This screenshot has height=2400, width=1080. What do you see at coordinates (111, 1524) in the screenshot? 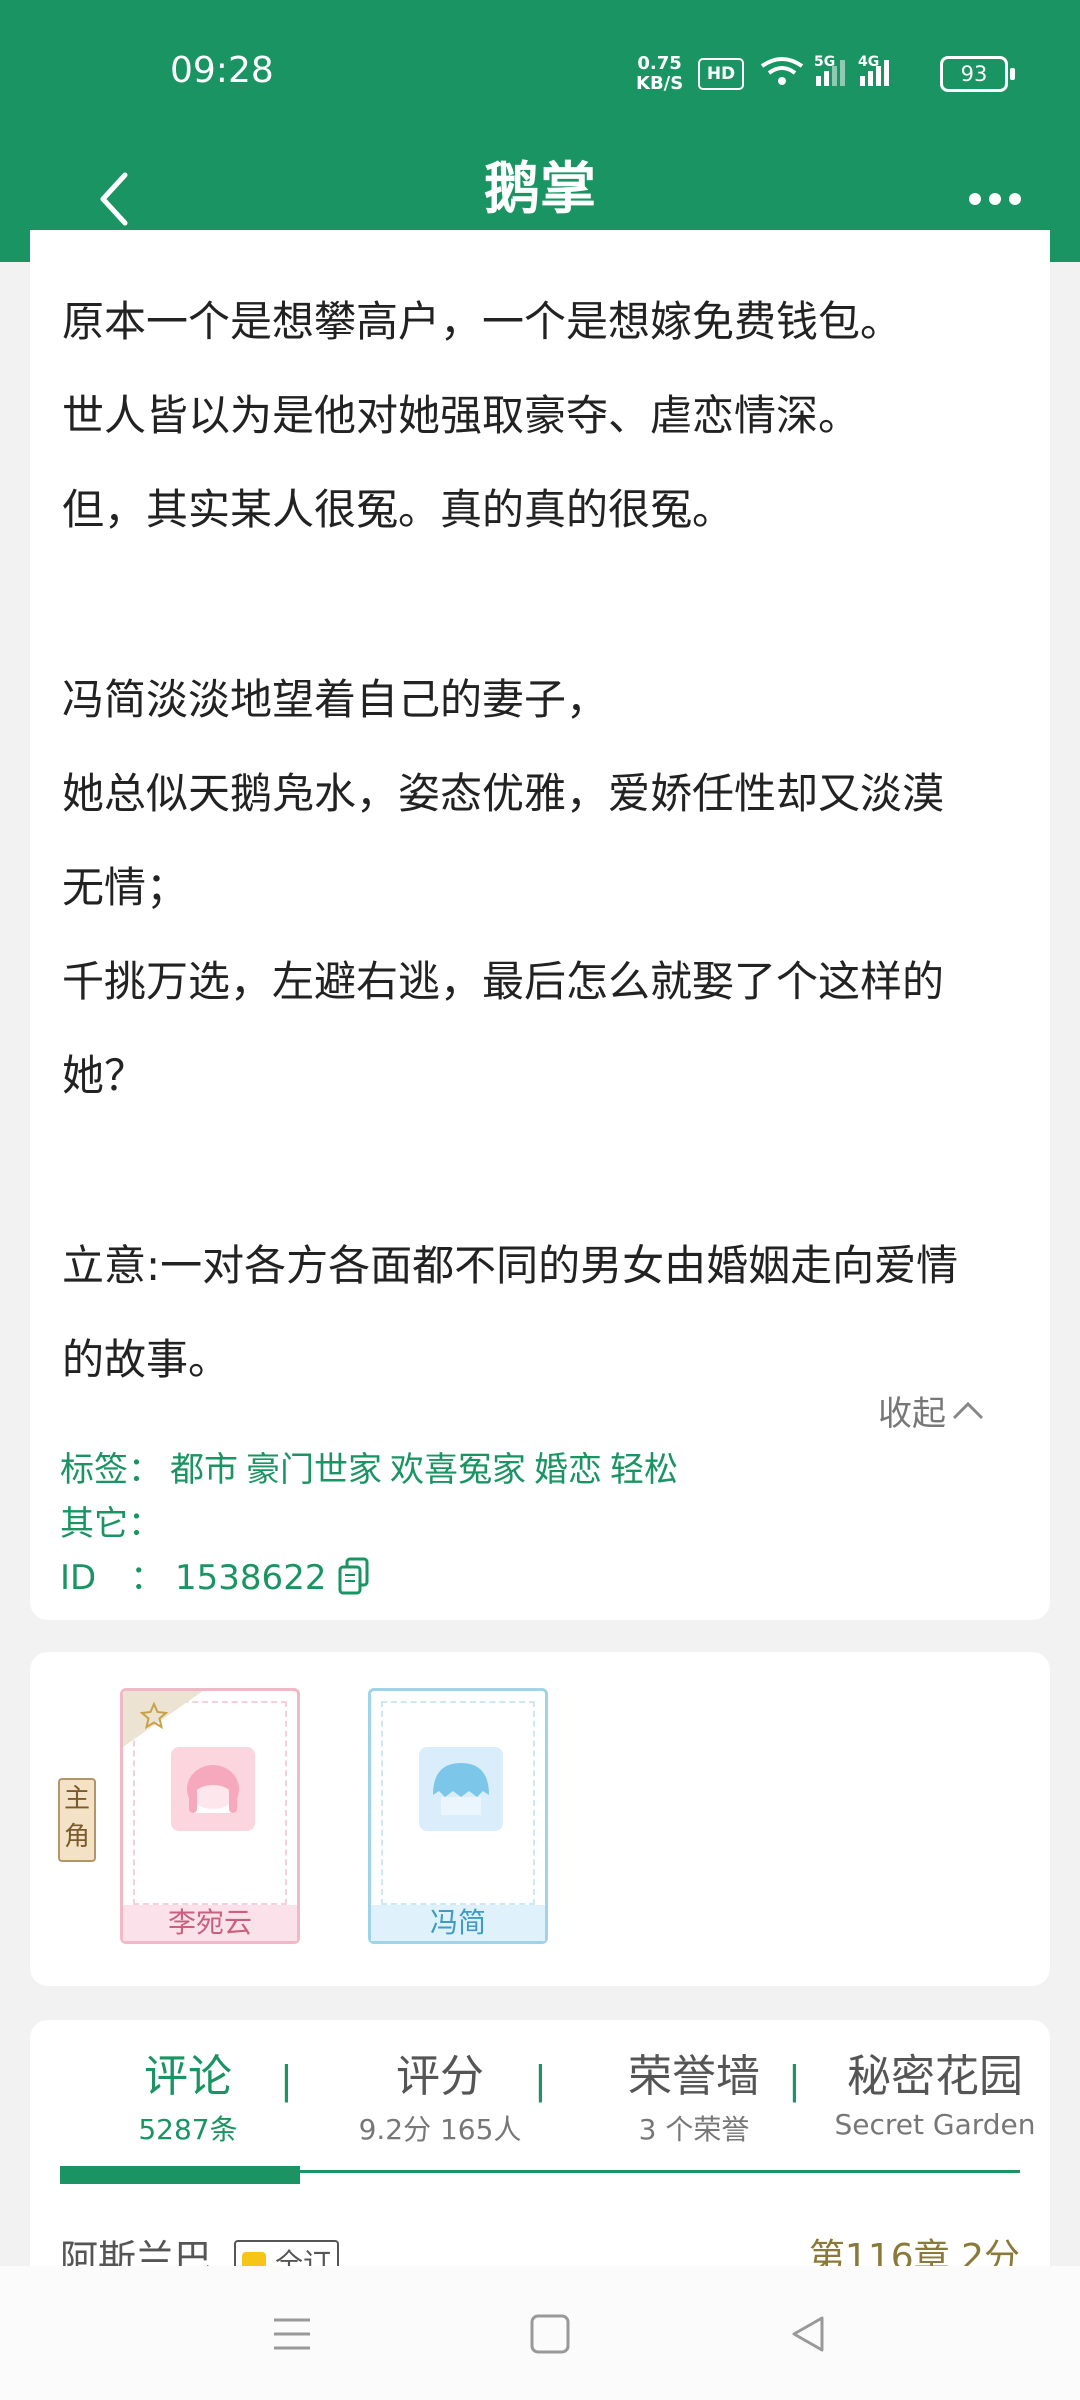
I see `other-label: 其它：` at bounding box center [111, 1524].